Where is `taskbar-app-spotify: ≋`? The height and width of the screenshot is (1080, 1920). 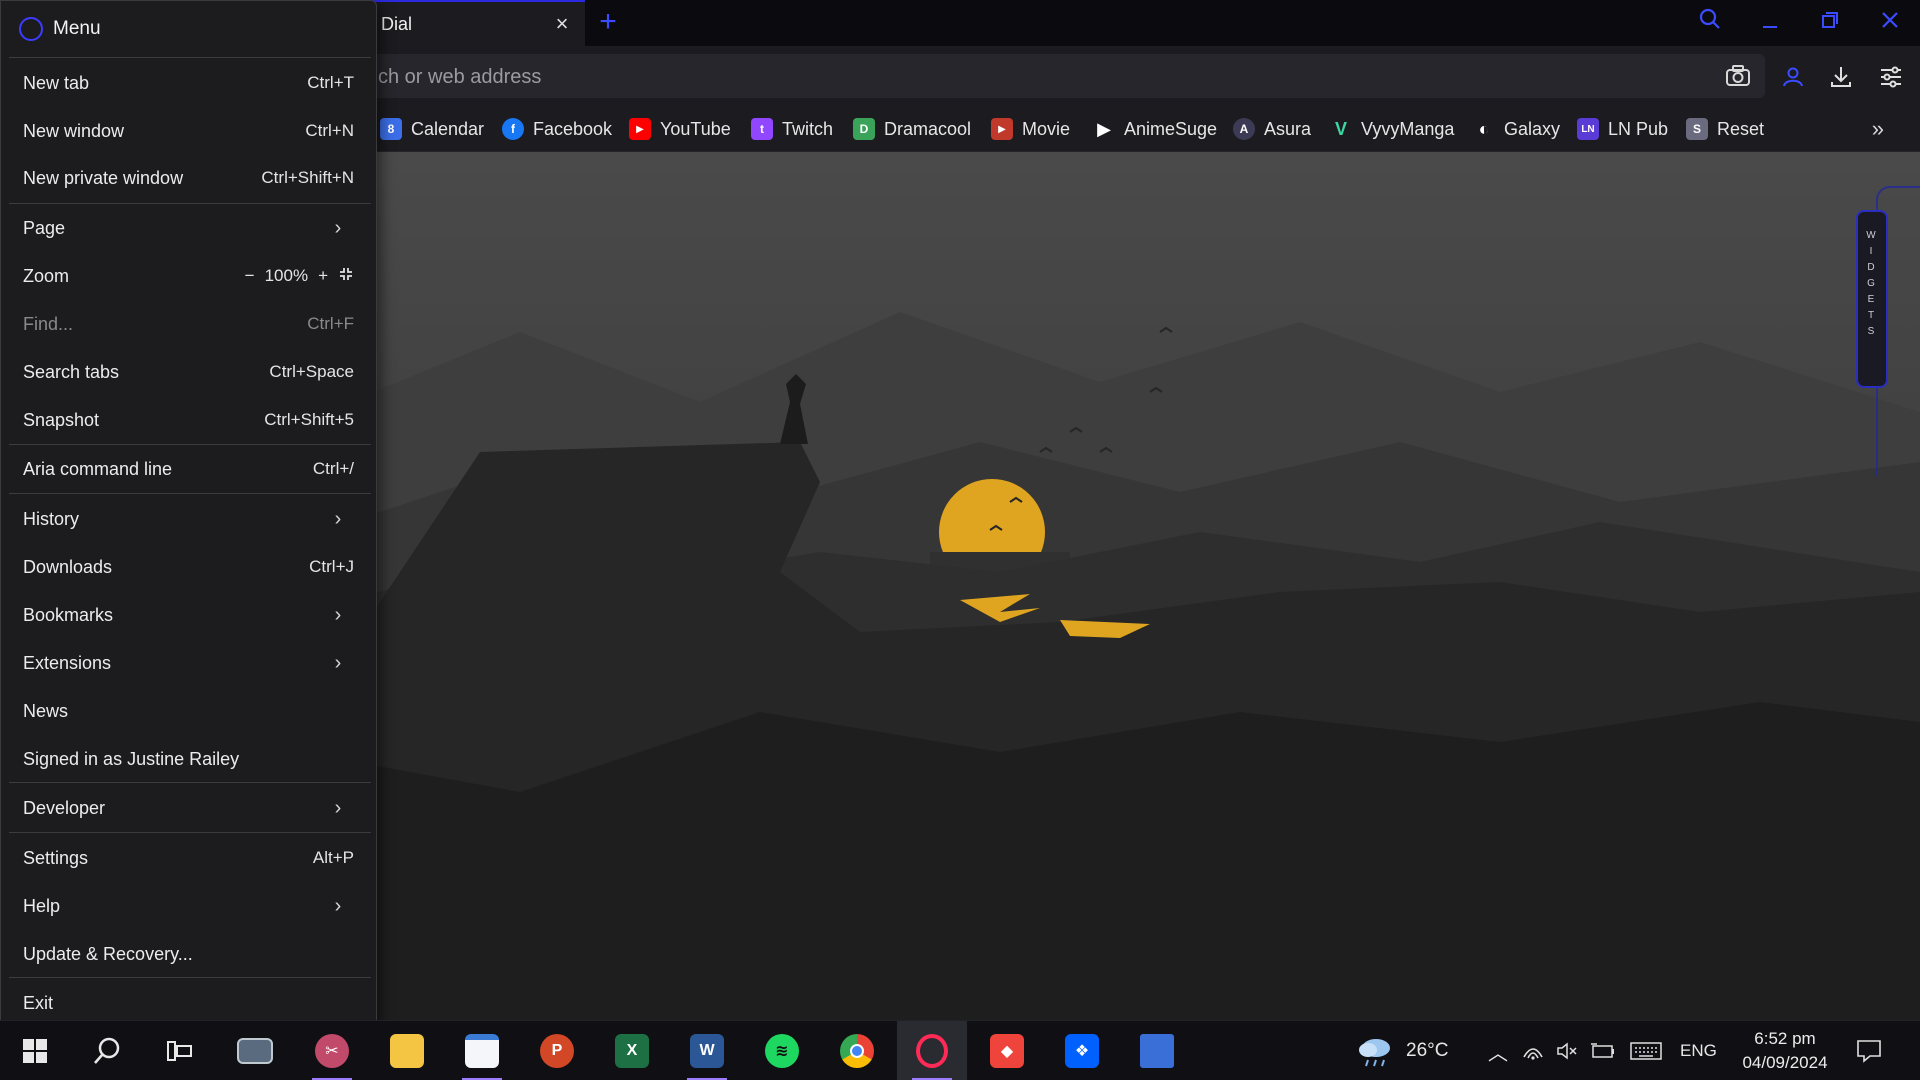 taskbar-app-spotify: ≋ is located at coordinates (782, 1050).